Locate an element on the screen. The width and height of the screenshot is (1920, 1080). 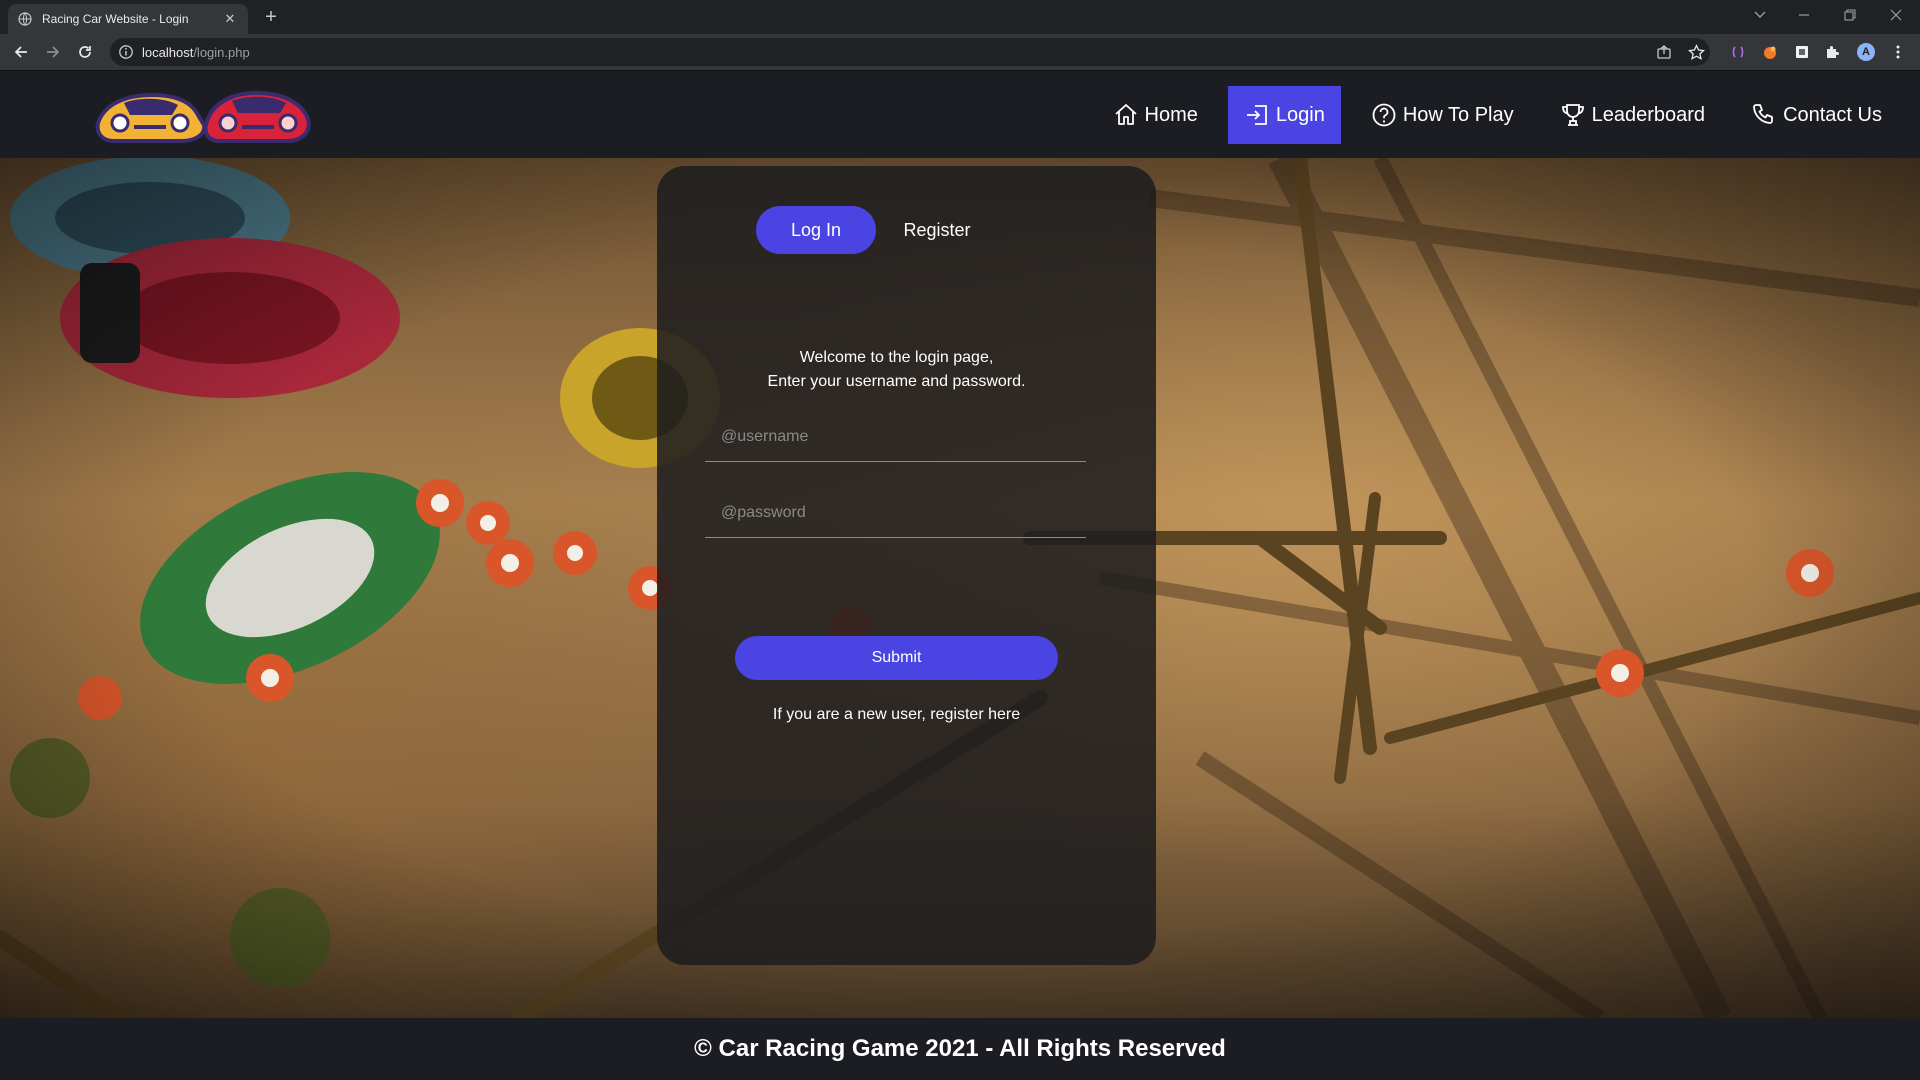
auth-tabs: Log In Register is located at coordinates (877, 230).